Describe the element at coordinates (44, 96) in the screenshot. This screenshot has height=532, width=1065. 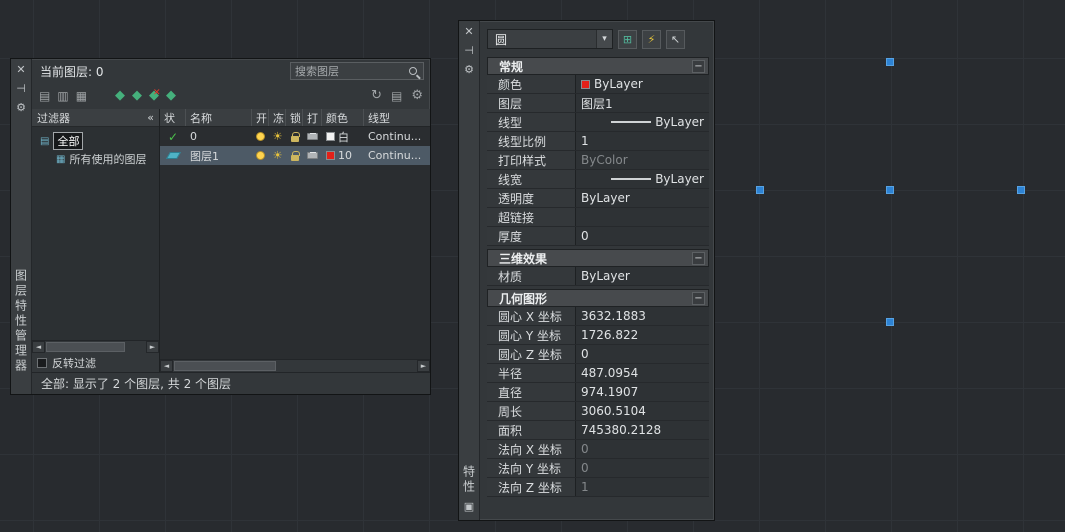
I see `new-property-filter-button: ▤` at that location.